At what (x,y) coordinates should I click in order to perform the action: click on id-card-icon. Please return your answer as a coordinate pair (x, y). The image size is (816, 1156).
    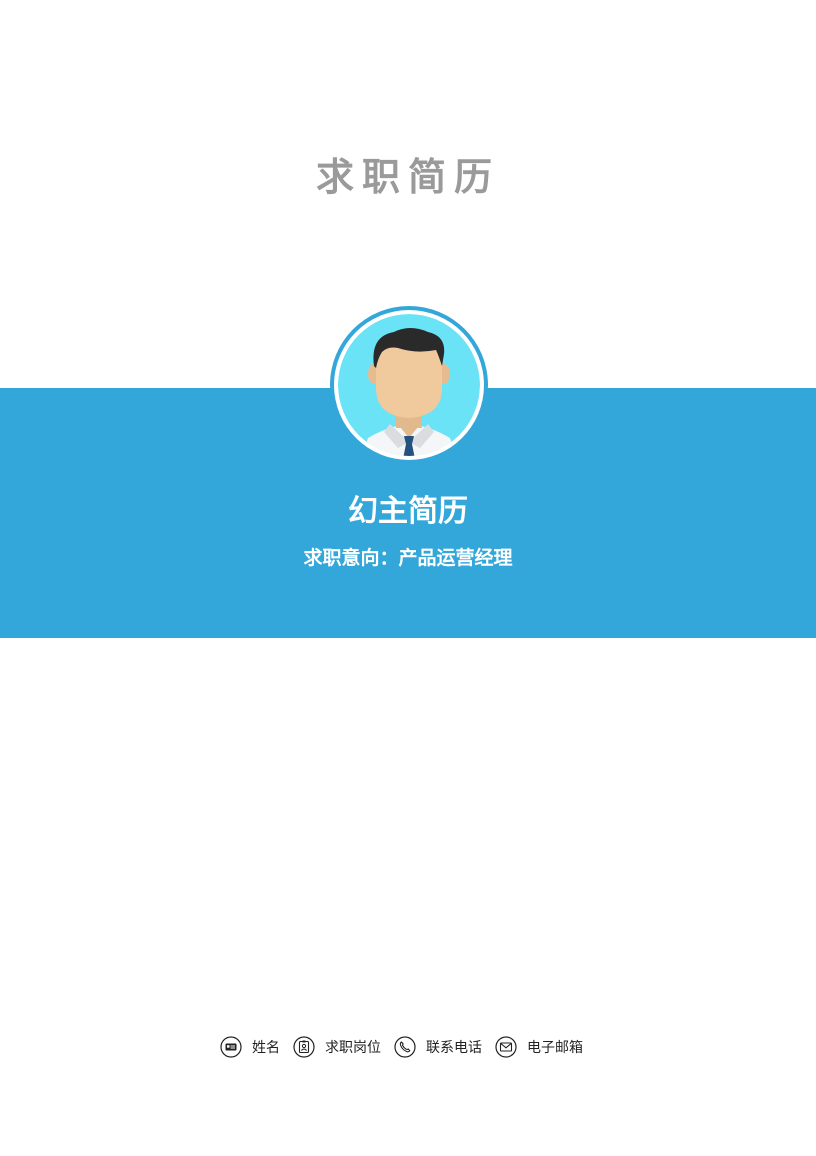
    Looking at the image, I should click on (231, 1047).